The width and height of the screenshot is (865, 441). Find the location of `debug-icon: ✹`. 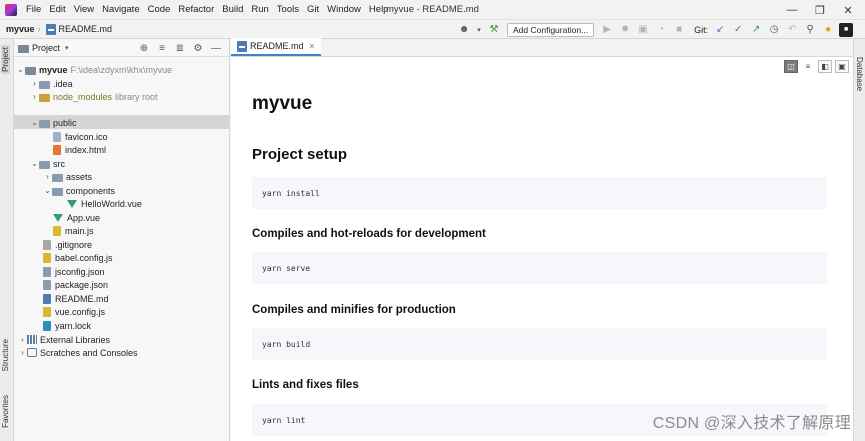

debug-icon: ✹ is located at coordinates (625, 30).